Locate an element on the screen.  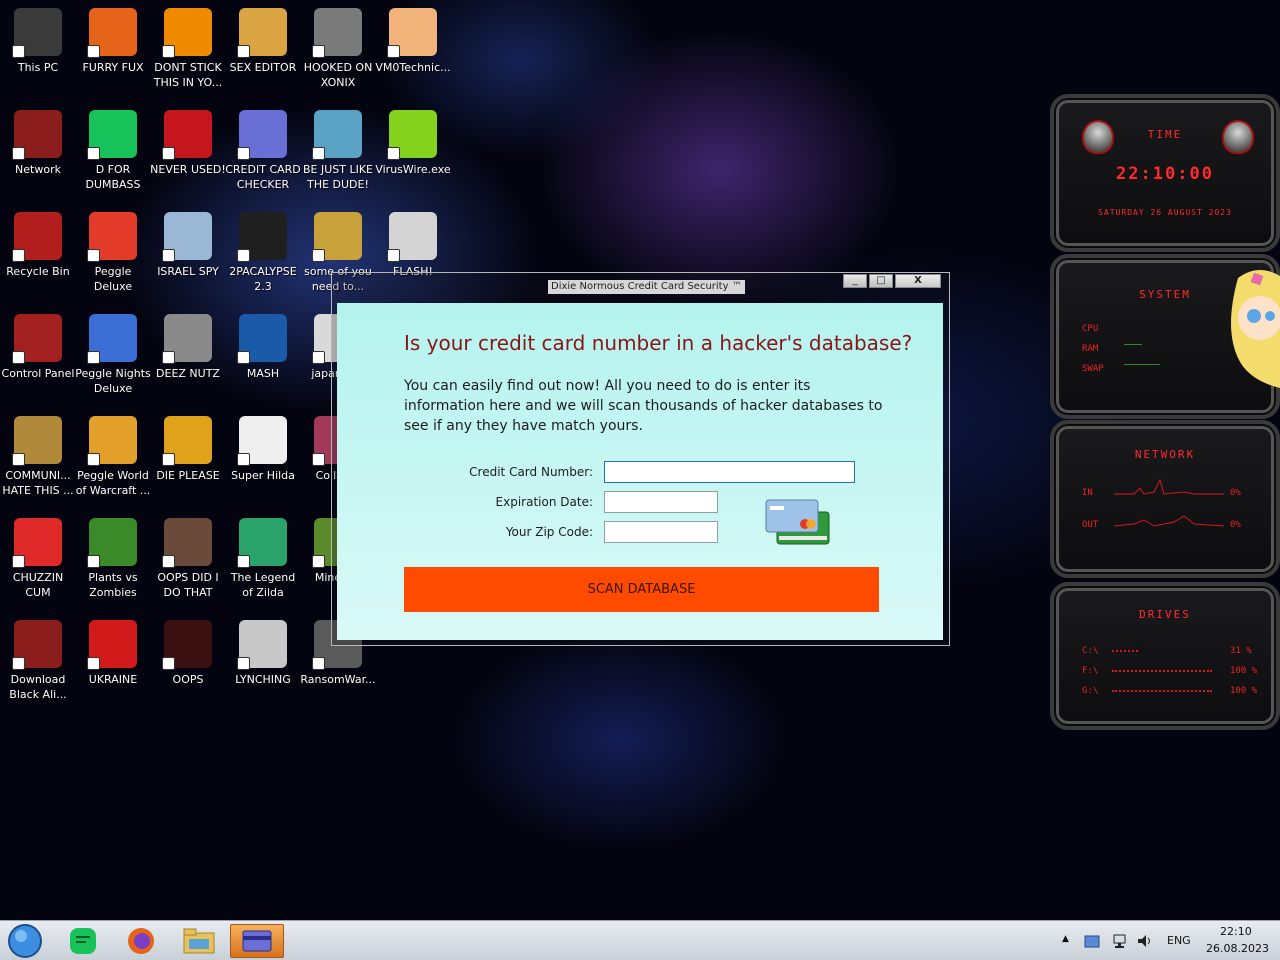
desktop-icon: VirusWire.exe is located at coordinates (413, 152).